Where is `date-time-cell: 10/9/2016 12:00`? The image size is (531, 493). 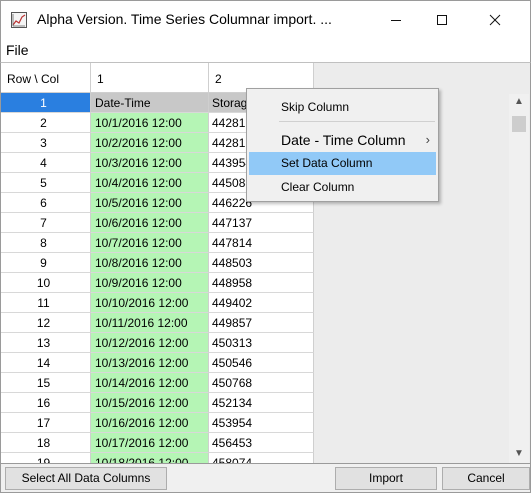
date-time-cell: 10/9/2016 12:00 is located at coordinates (150, 283).